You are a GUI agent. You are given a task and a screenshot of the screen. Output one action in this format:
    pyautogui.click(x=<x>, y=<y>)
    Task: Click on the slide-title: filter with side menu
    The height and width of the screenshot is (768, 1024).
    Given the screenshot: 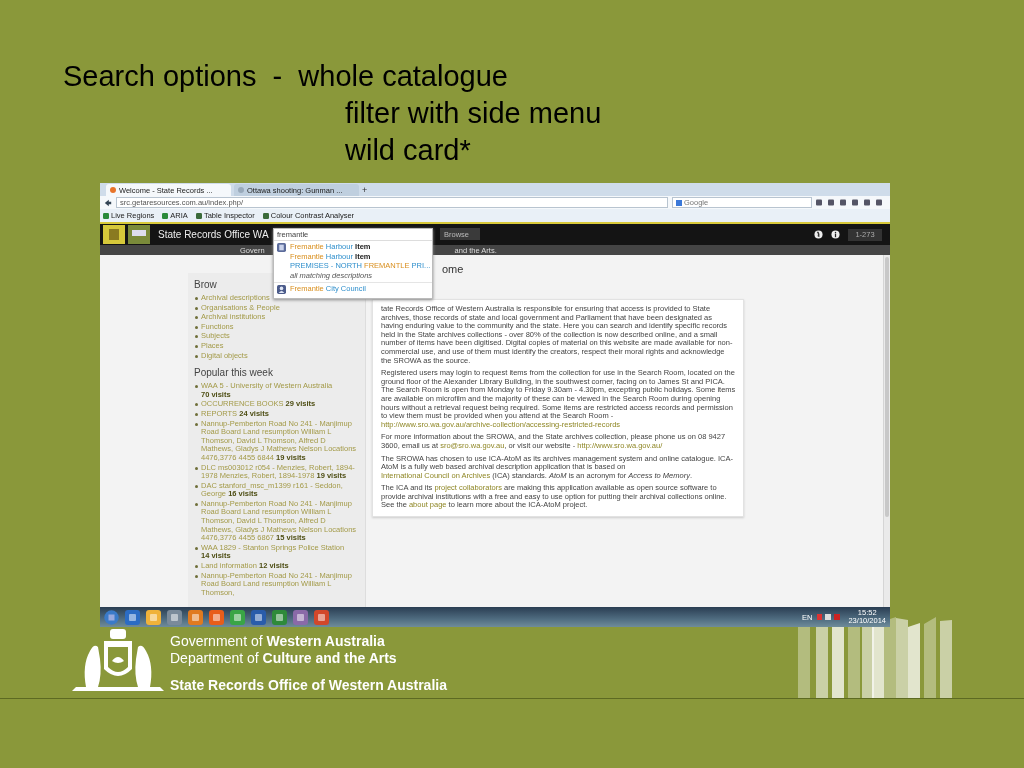 What is the action you would take?
    pyautogui.click(x=473, y=113)
    